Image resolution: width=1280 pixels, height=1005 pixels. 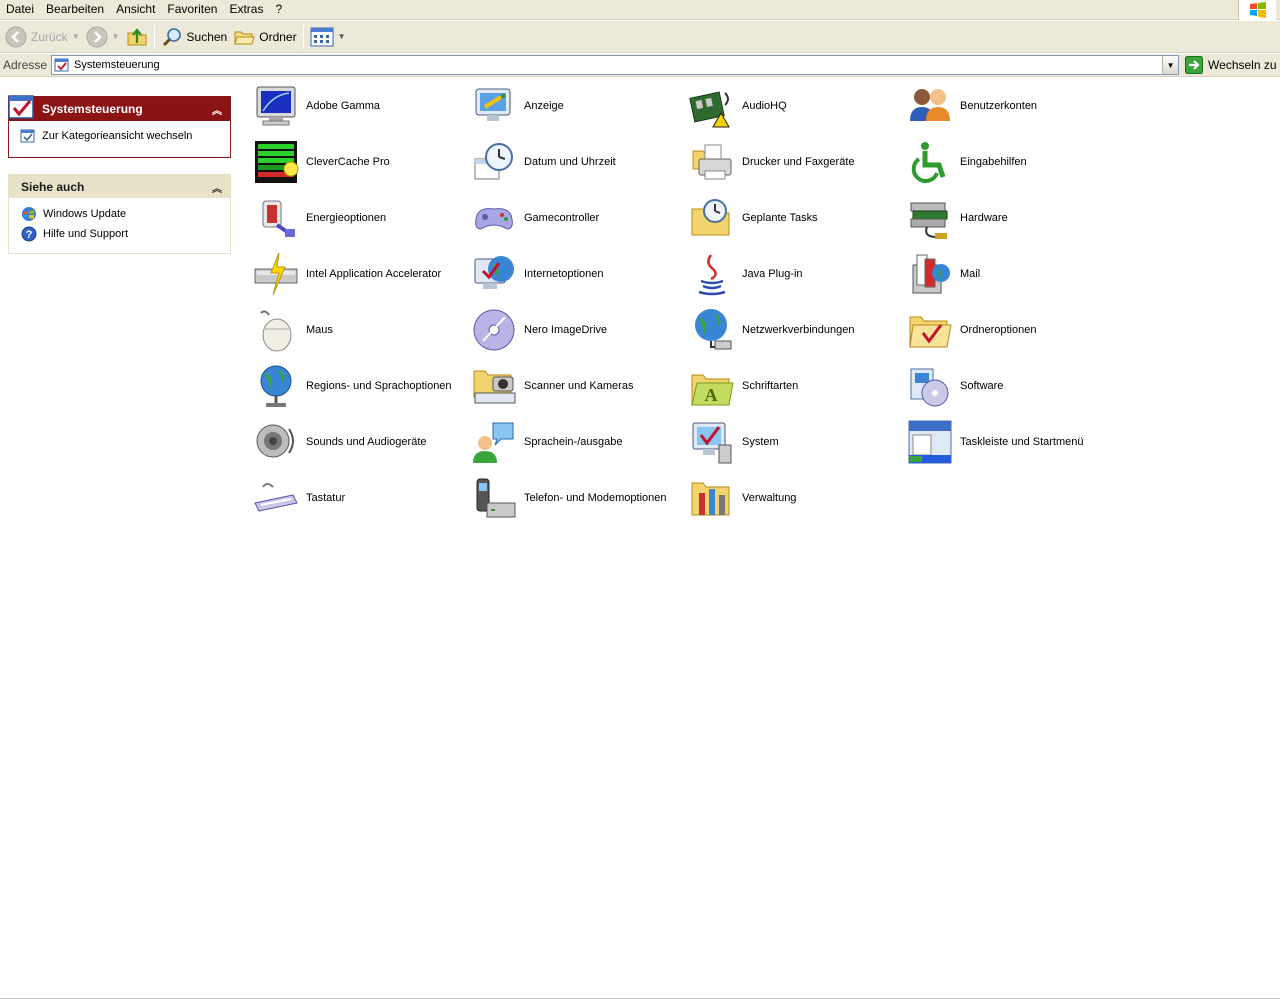 I want to click on admin-tools-icon, so click(x=712, y=498).